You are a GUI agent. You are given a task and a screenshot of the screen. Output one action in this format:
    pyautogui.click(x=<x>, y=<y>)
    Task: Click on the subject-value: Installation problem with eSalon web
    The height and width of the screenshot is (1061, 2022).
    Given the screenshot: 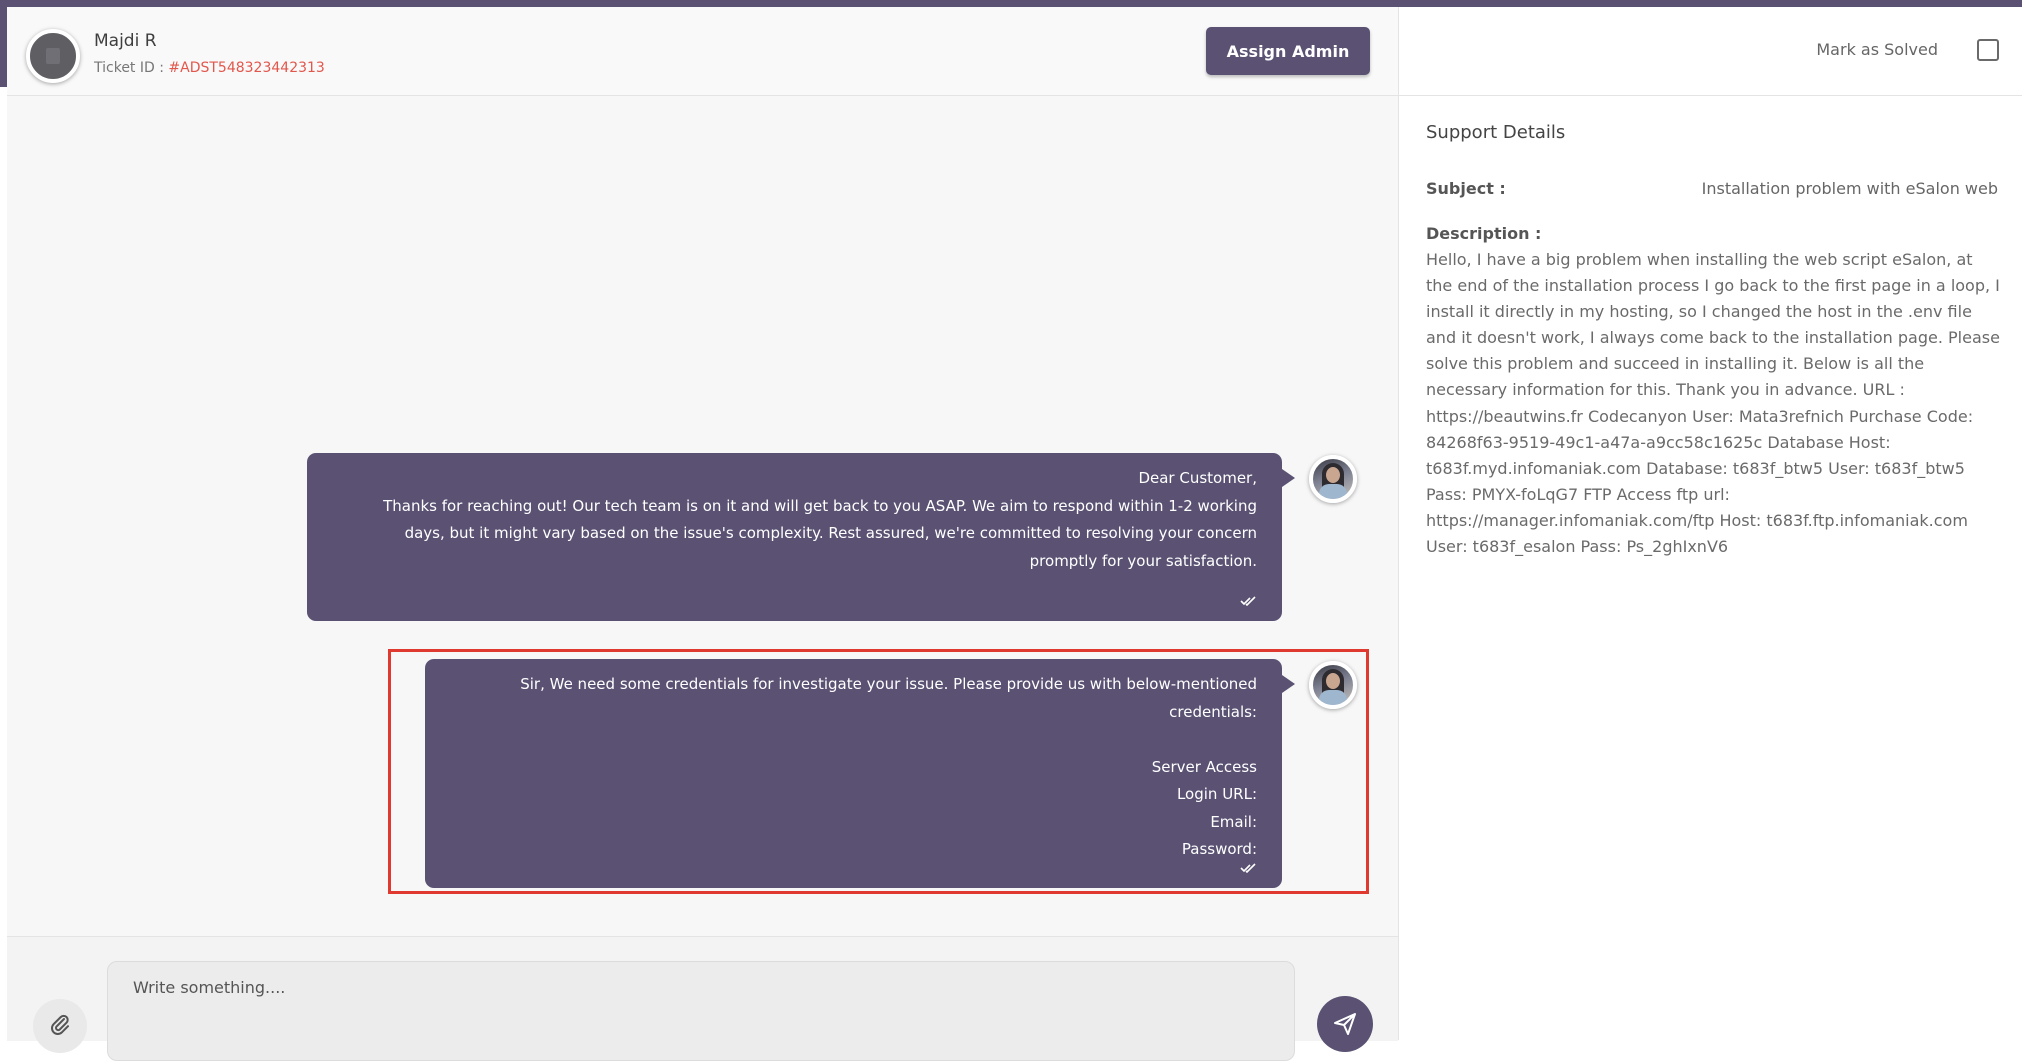 What is the action you would take?
    pyautogui.click(x=1849, y=188)
    